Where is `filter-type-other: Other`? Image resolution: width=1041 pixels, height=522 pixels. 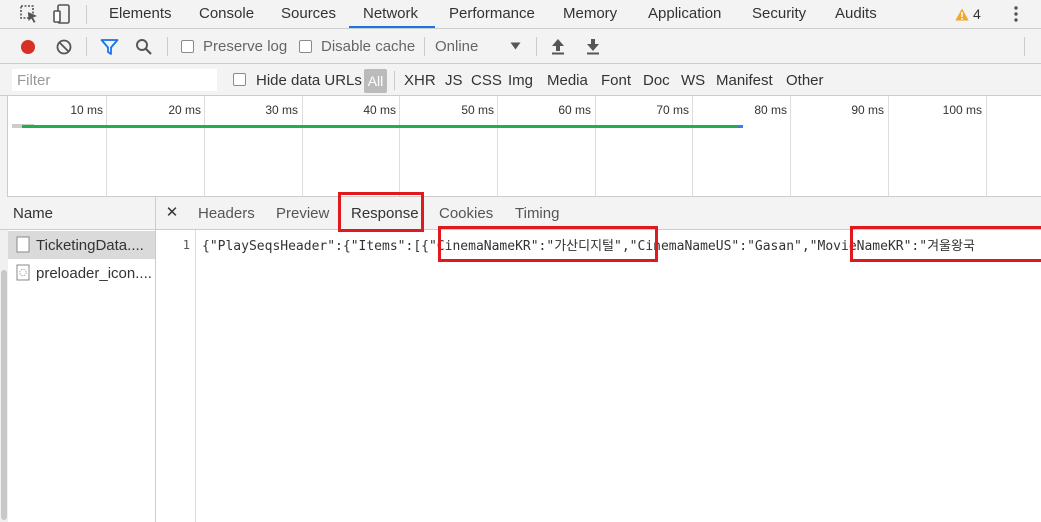 filter-type-other: Other is located at coordinates (805, 80).